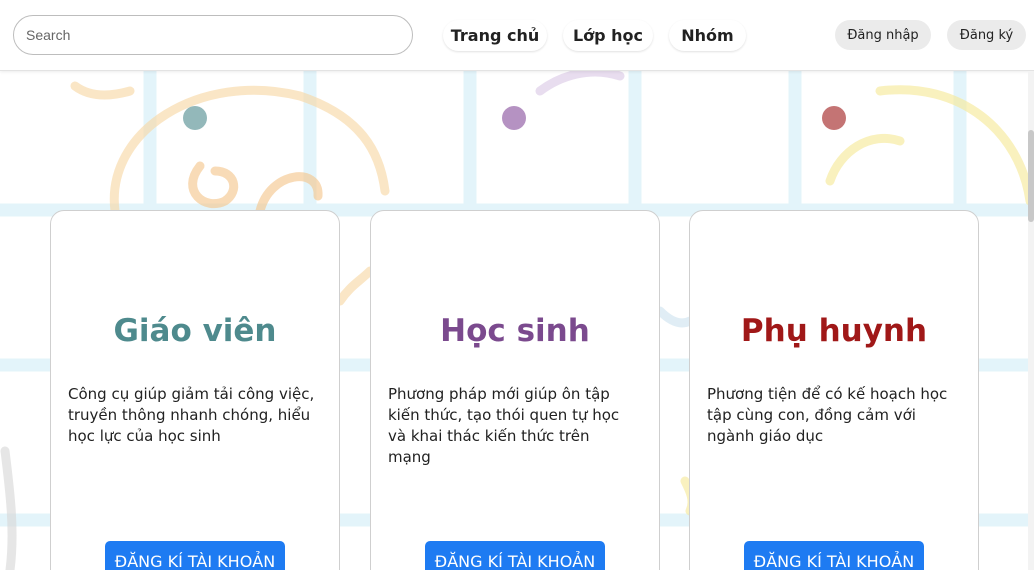 The height and width of the screenshot is (570, 1034). Describe the element at coordinates (514, 118) in the screenshot. I see `student-dot-icon` at that location.